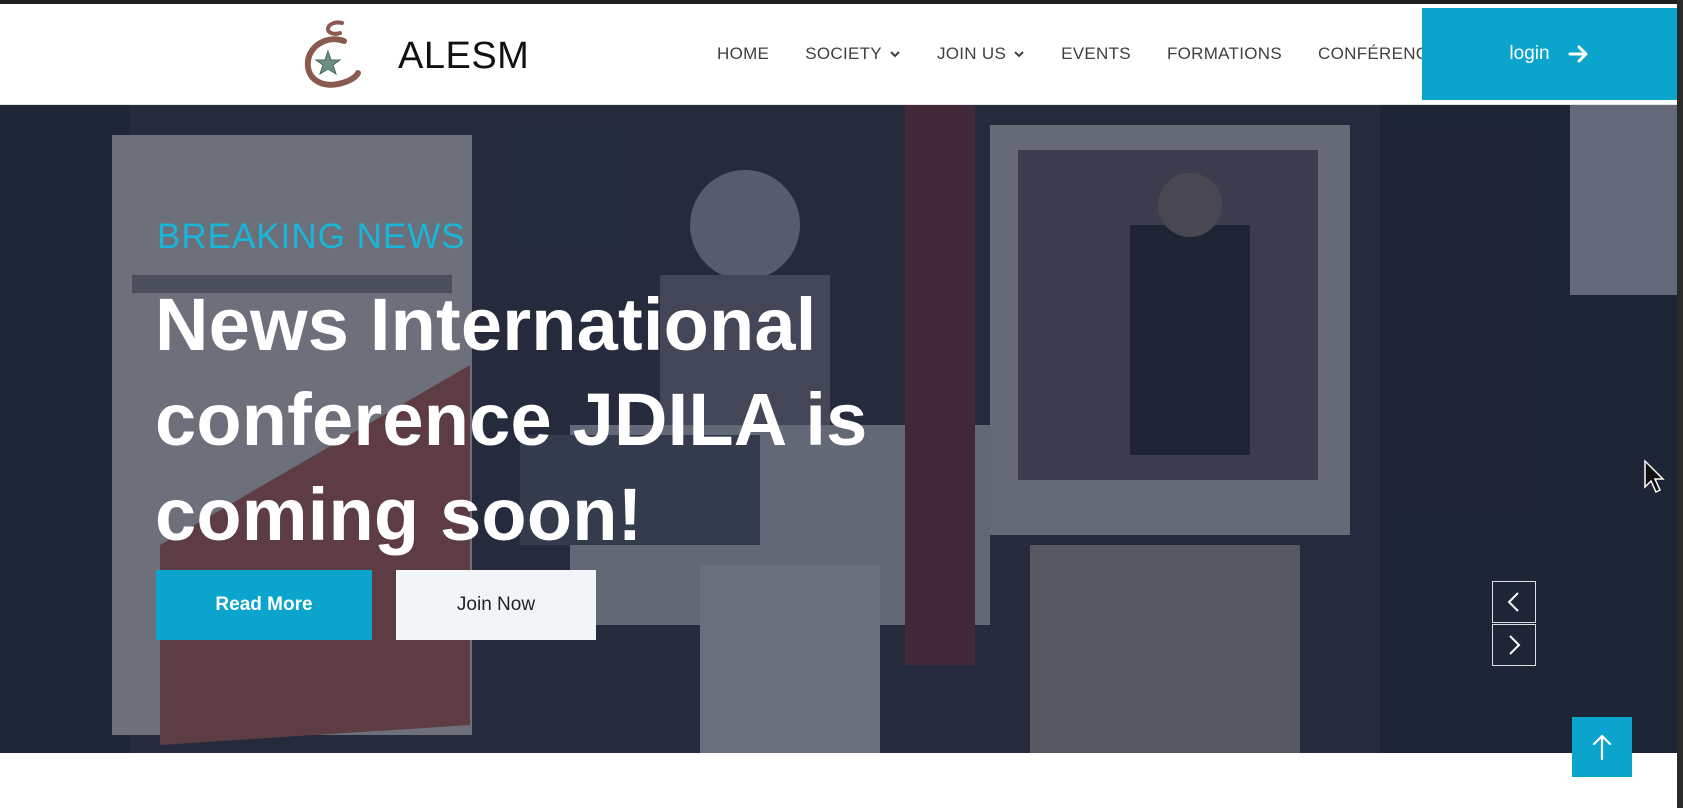 Image resolution: width=1683 pixels, height=808 pixels. What do you see at coordinates (971, 53) in the screenshot?
I see `nav-item-label: JOIN US` at bounding box center [971, 53].